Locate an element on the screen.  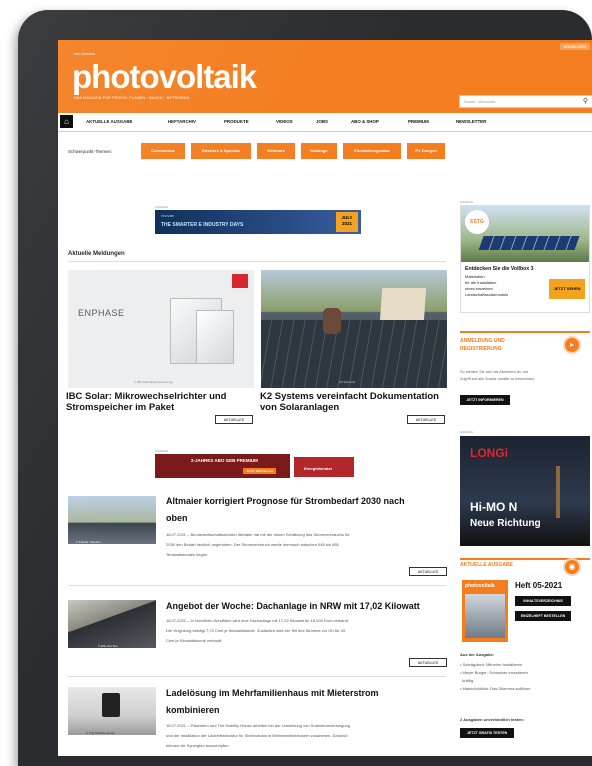
login-link: ANMELDEN is located at coordinates (574, 46).